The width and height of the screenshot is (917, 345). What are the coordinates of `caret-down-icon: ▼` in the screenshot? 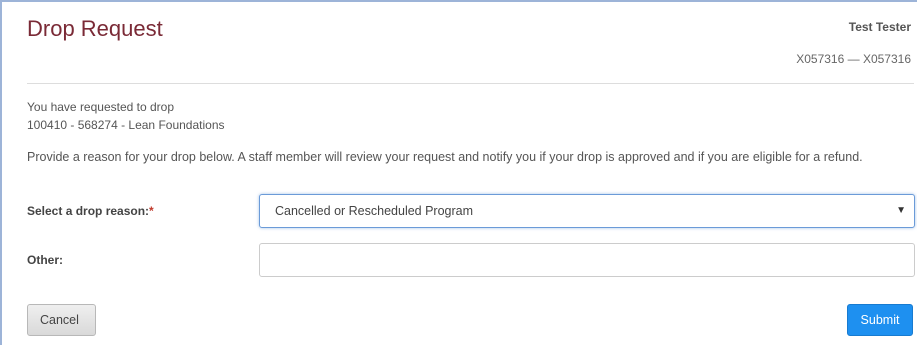 It's located at (901, 210).